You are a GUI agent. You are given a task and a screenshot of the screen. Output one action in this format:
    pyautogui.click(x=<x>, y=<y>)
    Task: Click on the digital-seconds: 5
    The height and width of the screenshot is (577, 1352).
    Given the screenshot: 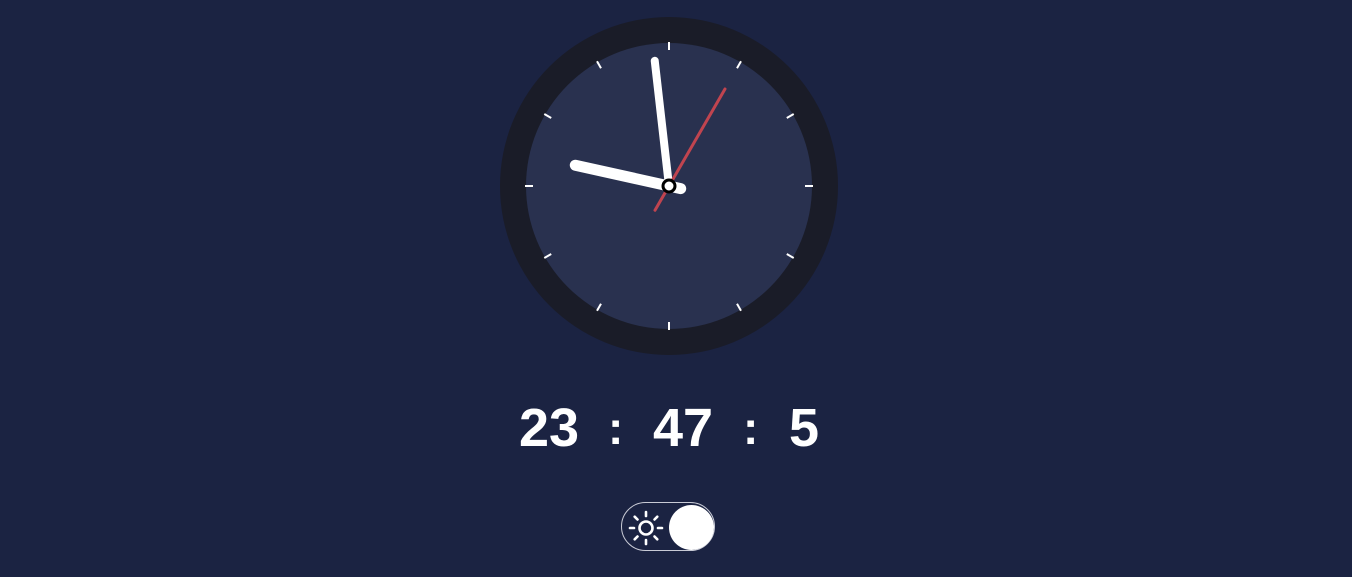 What is the action you would take?
    pyautogui.click(x=804, y=428)
    